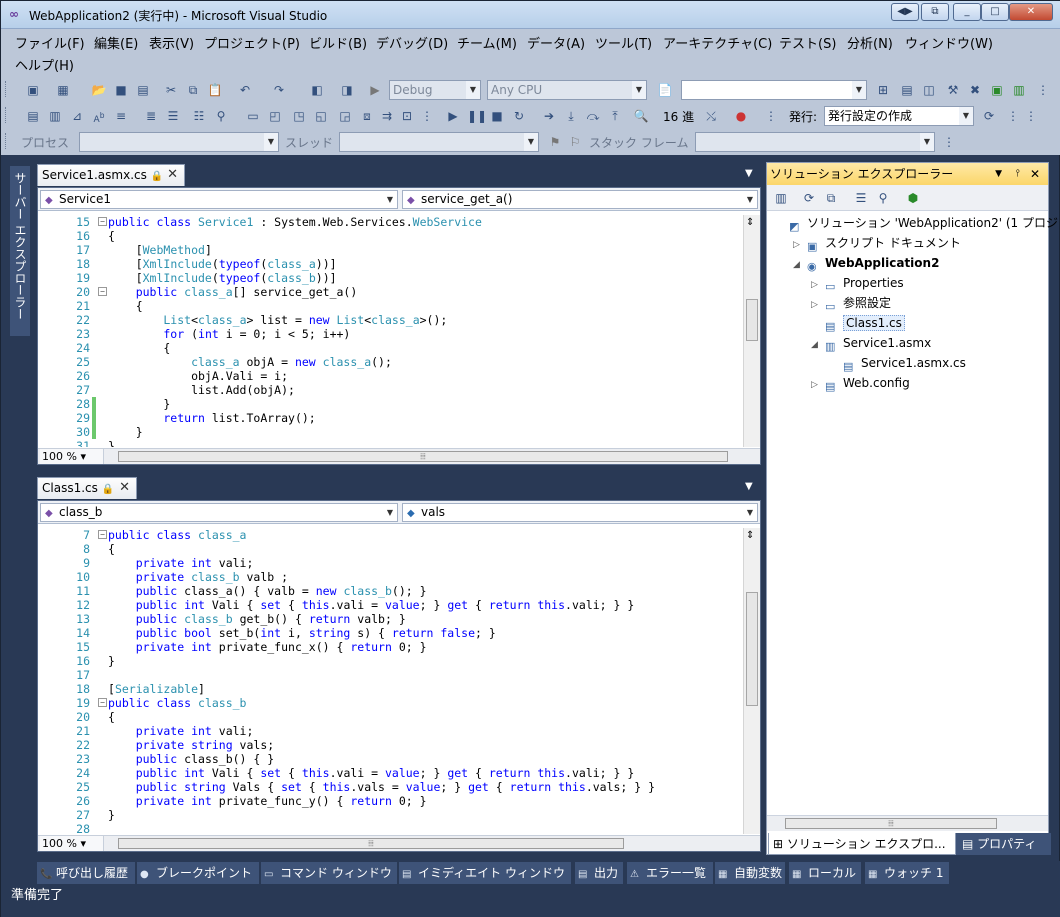 This screenshot has width=1060, height=917. What do you see at coordinates (375, 90) in the screenshot?
I see `start-debug-icon: ▶` at bounding box center [375, 90].